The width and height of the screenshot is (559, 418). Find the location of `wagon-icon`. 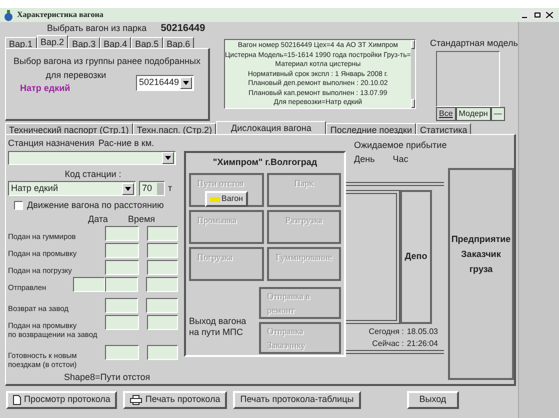

wagon-icon is located at coordinates (215, 199).